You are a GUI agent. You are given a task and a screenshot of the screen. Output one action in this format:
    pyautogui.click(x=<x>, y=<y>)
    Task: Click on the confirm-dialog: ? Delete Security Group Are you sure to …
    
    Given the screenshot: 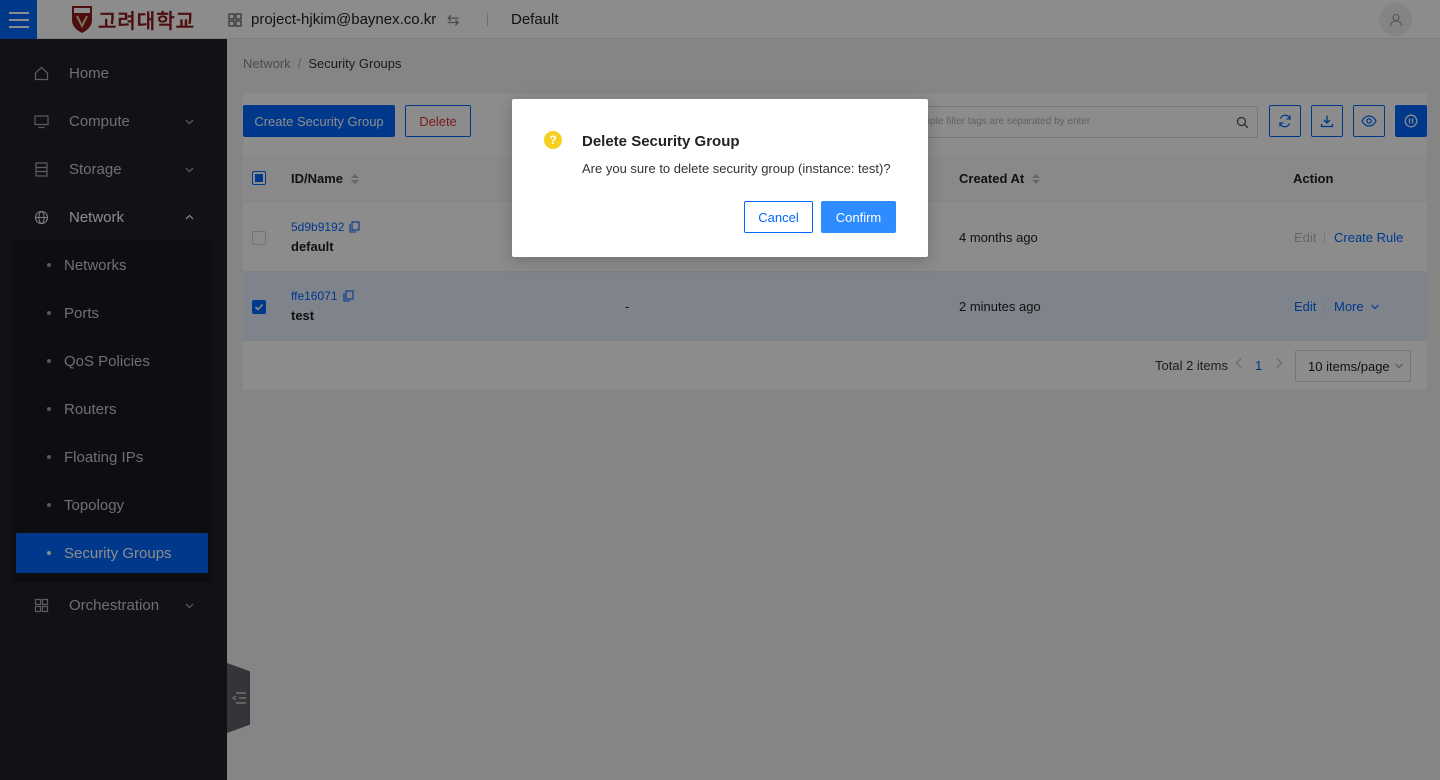 What is the action you would take?
    pyautogui.click(x=720, y=178)
    